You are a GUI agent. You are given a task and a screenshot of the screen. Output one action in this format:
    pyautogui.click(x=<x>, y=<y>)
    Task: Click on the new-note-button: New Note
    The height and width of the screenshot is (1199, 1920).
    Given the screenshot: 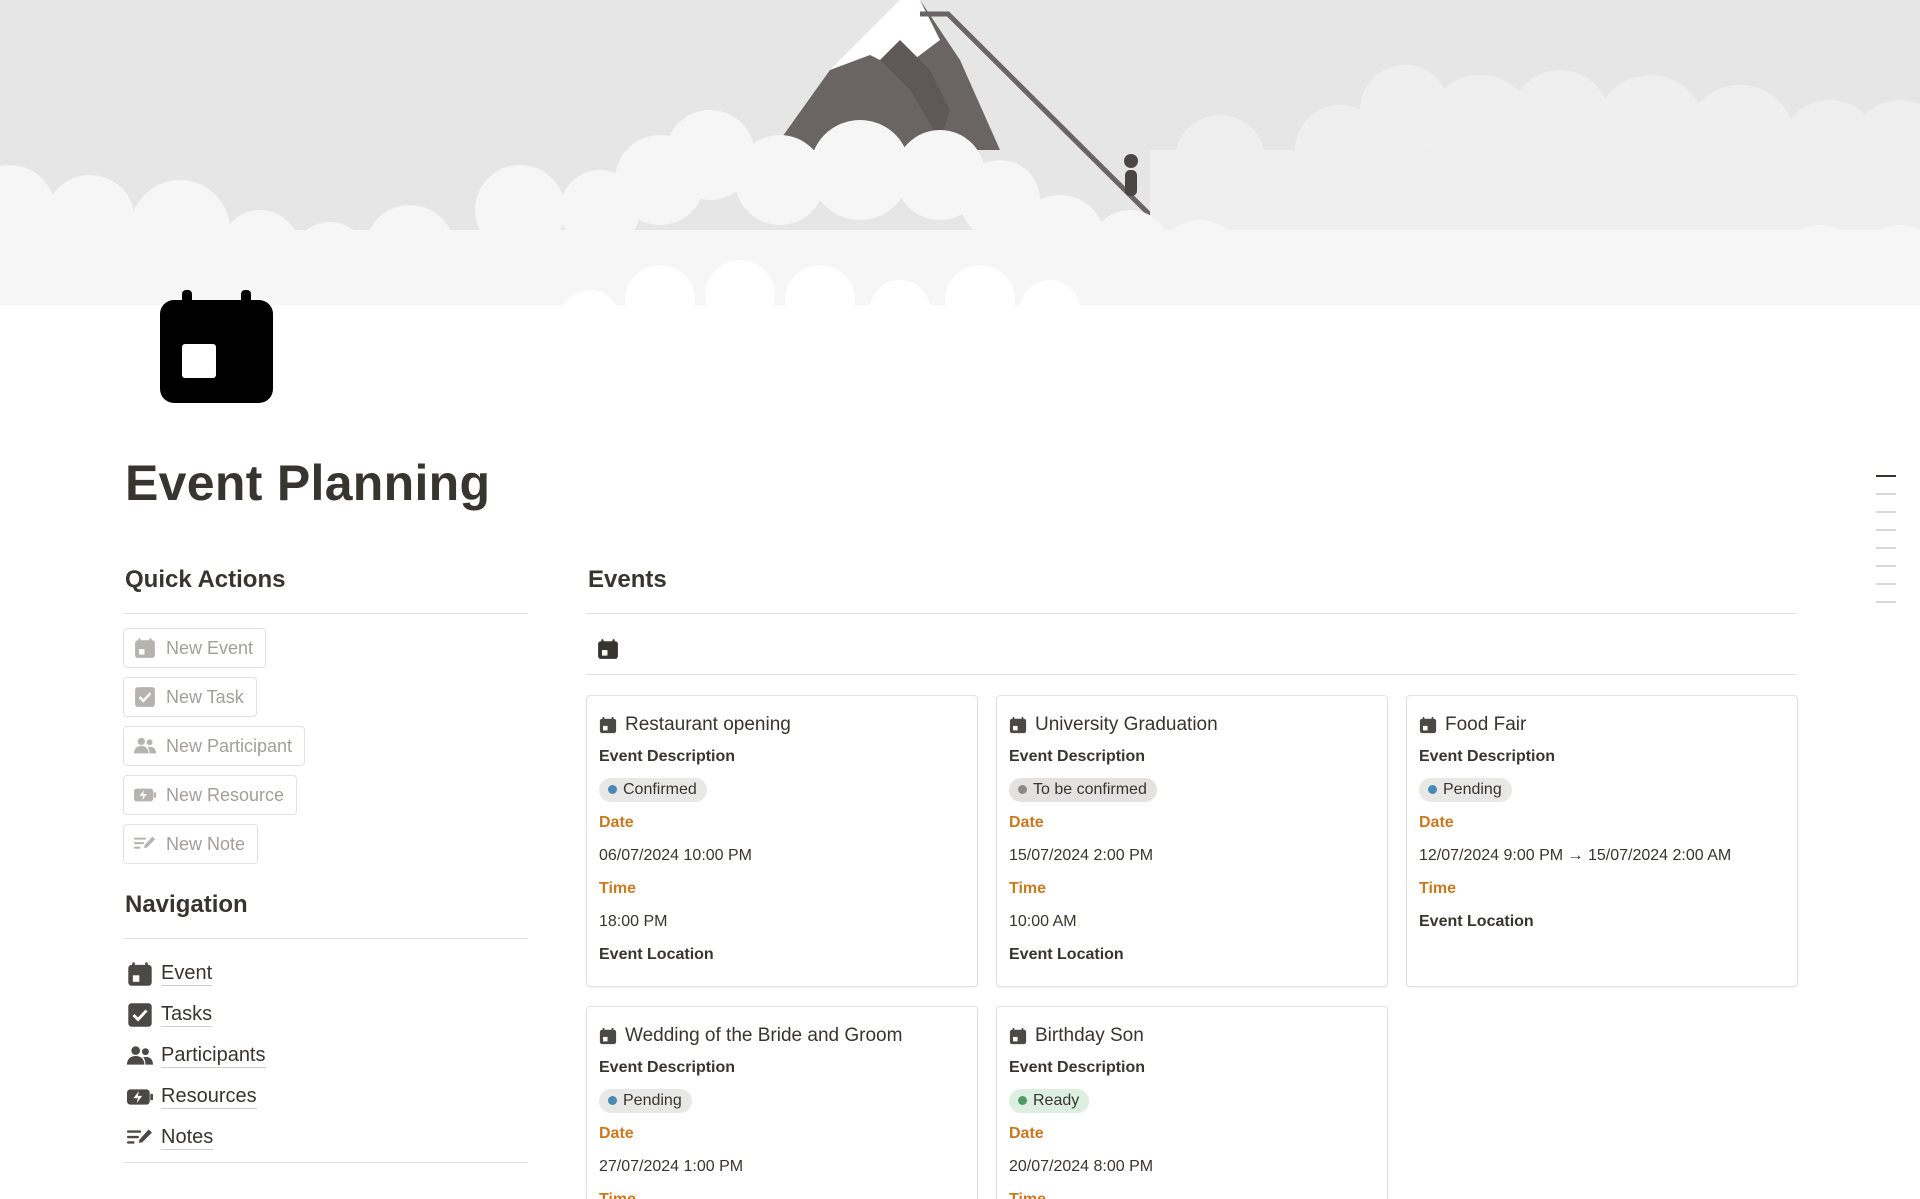 What is the action you would take?
    pyautogui.click(x=191, y=844)
    